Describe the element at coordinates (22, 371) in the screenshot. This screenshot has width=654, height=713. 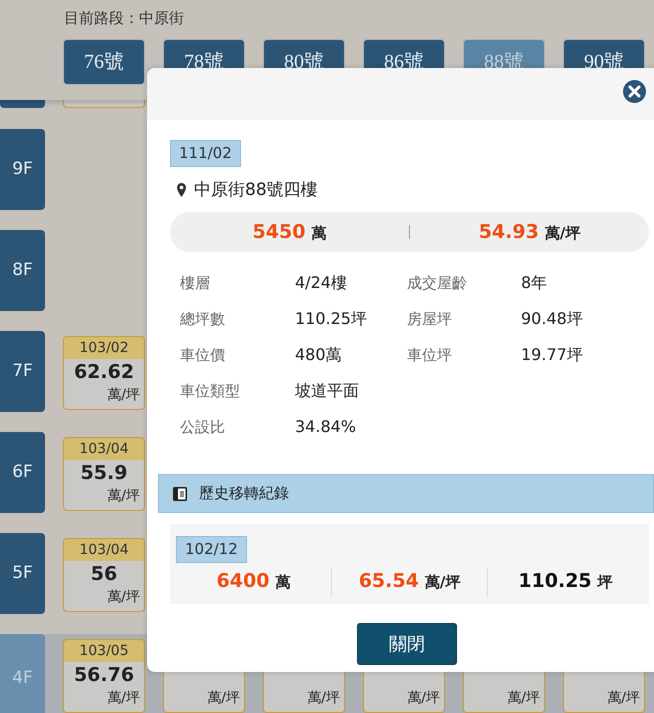
I see `floor-label: 7F` at that location.